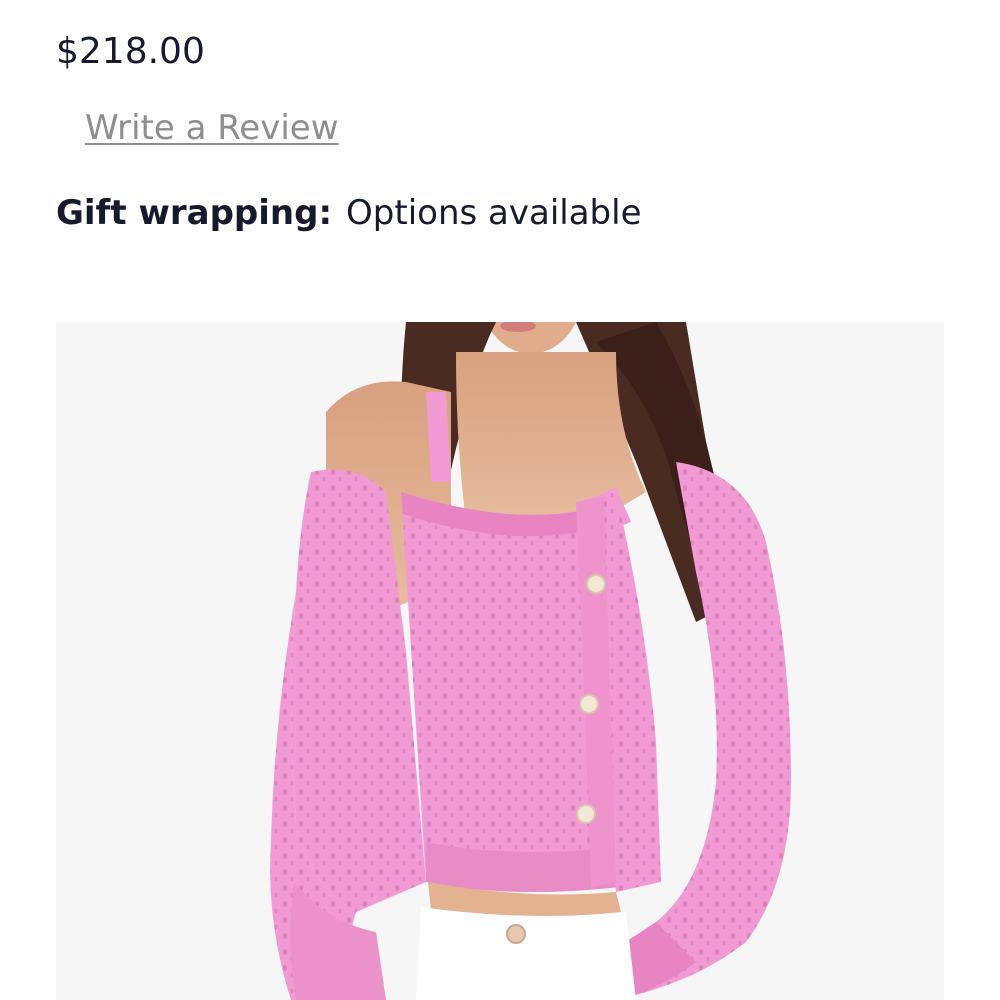 The height and width of the screenshot is (1000, 1000). Describe the element at coordinates (194, 213) in the screenshot. I see `gift-wrapping-label: Gift wrapping:` at that location.